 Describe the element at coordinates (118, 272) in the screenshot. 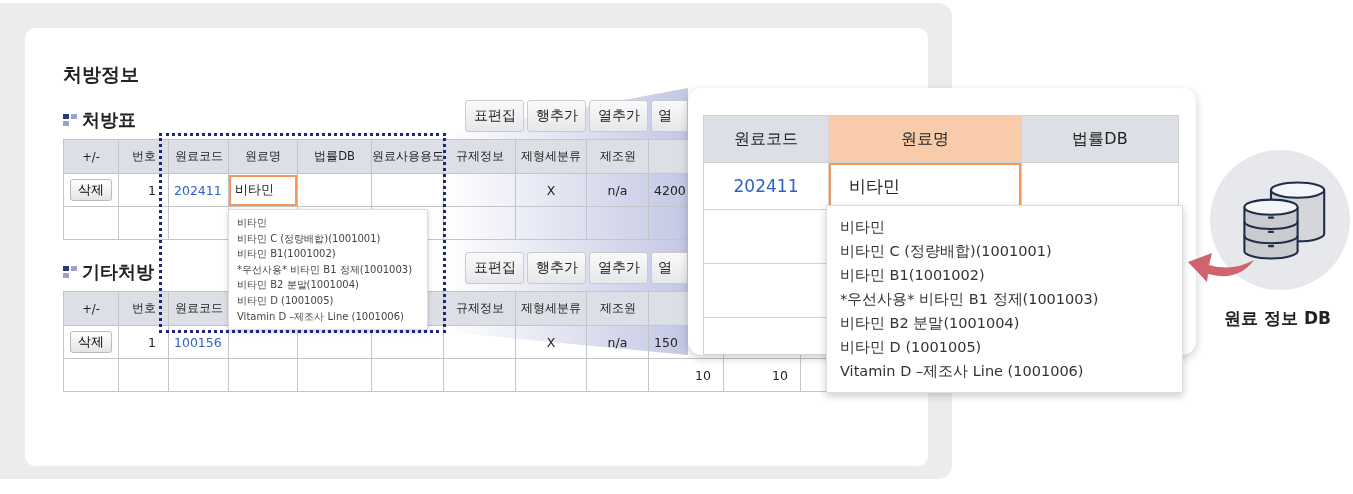

I see `section-title: 기타처방` at that location.